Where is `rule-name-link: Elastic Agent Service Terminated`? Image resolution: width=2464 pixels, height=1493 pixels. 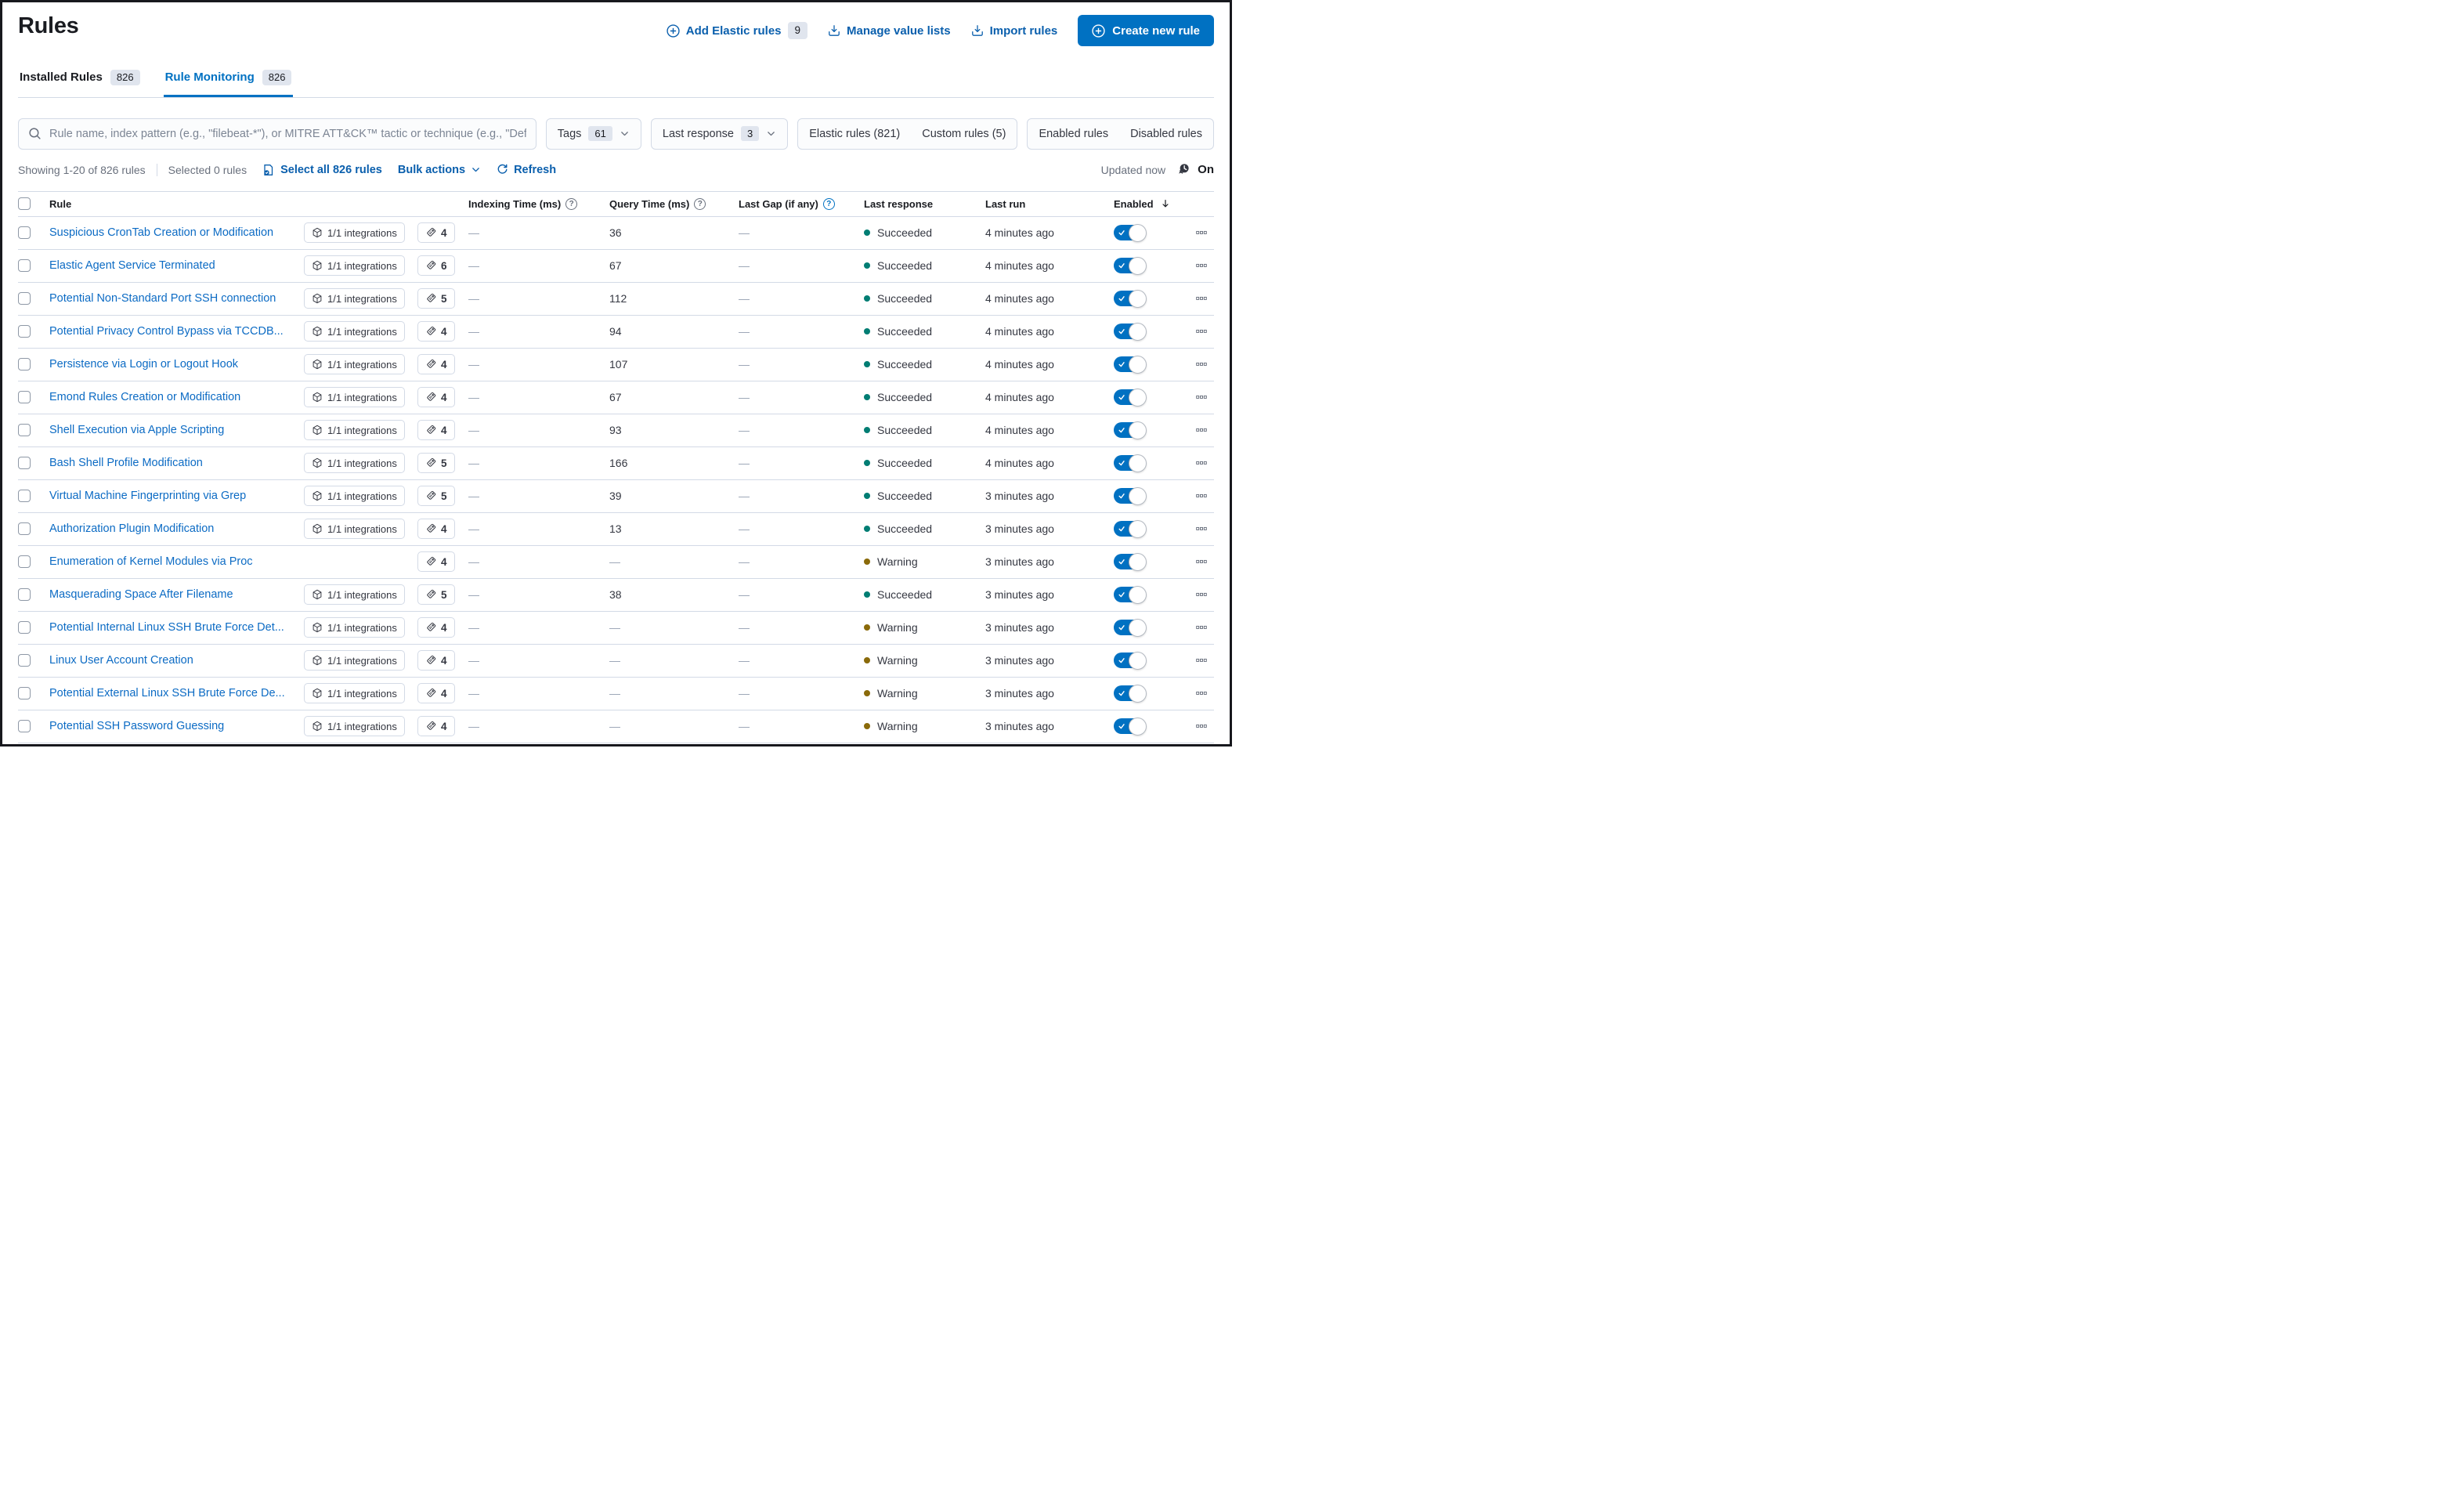
rule-name-link: Elastic Agent Service Terminated is located at coordinates (132, 265).